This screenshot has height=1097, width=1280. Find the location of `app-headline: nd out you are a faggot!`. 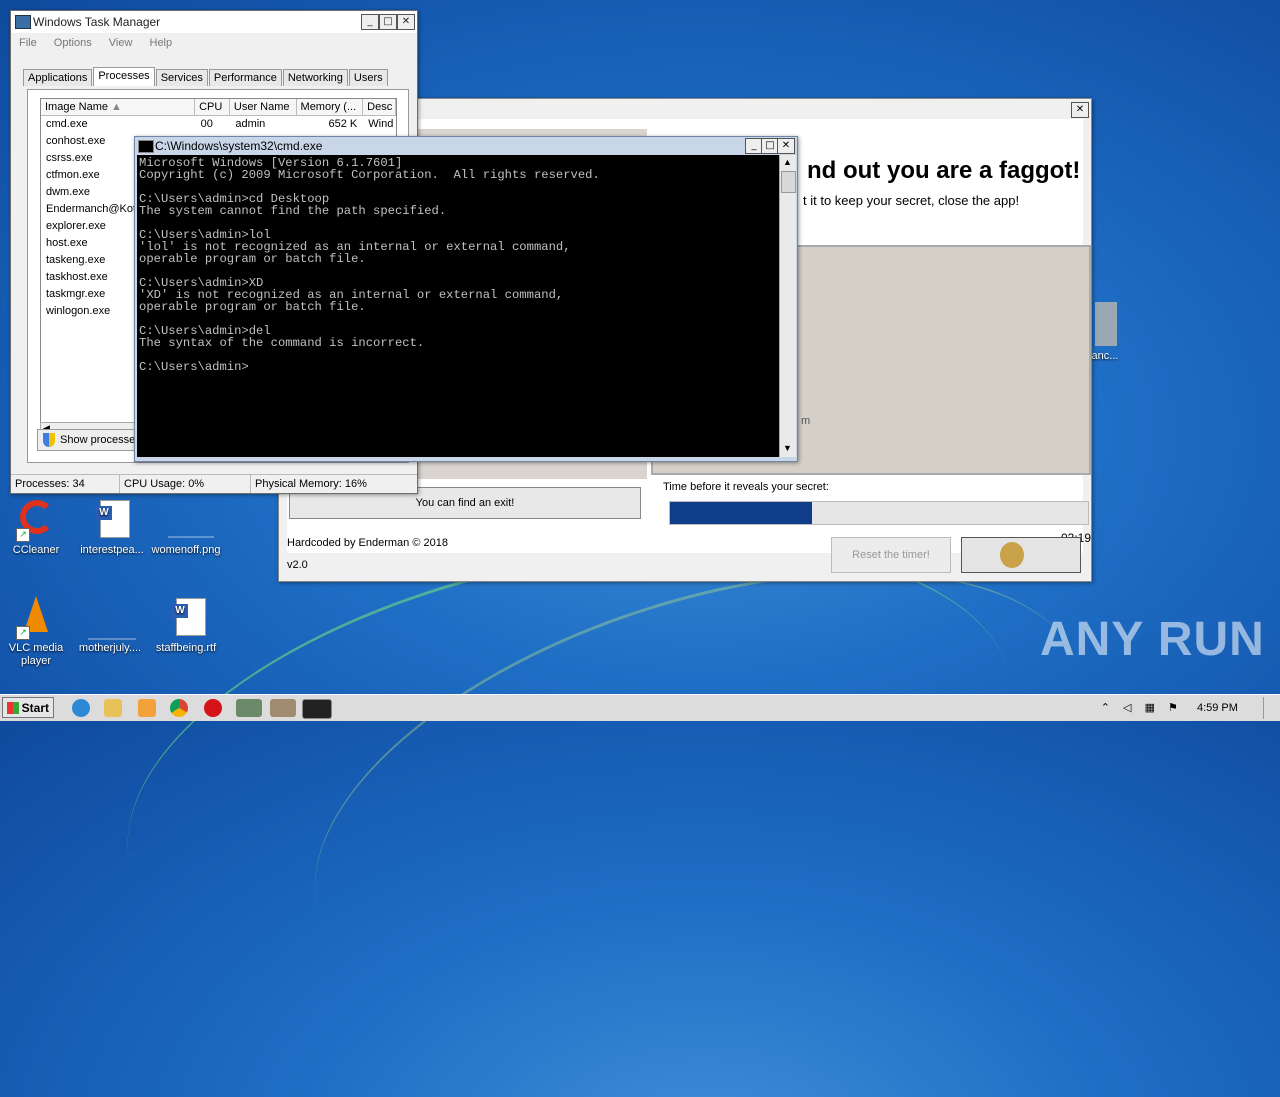

app-headline: nd out you are a faggot! is located at coordinates (944, 170).